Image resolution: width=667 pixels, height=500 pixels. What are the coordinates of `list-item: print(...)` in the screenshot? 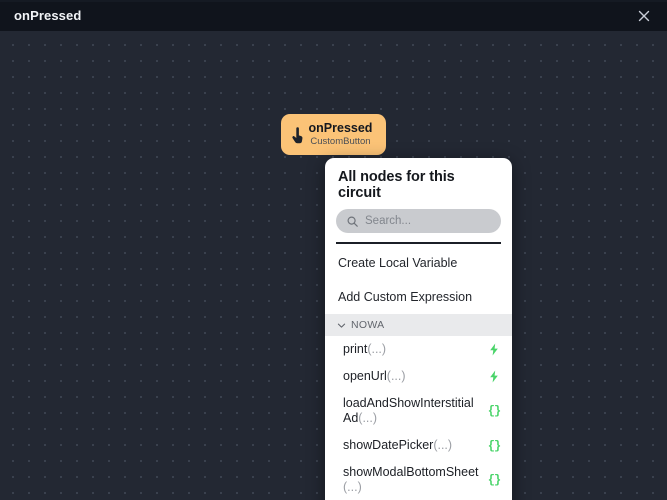 It's located at (418, 349).